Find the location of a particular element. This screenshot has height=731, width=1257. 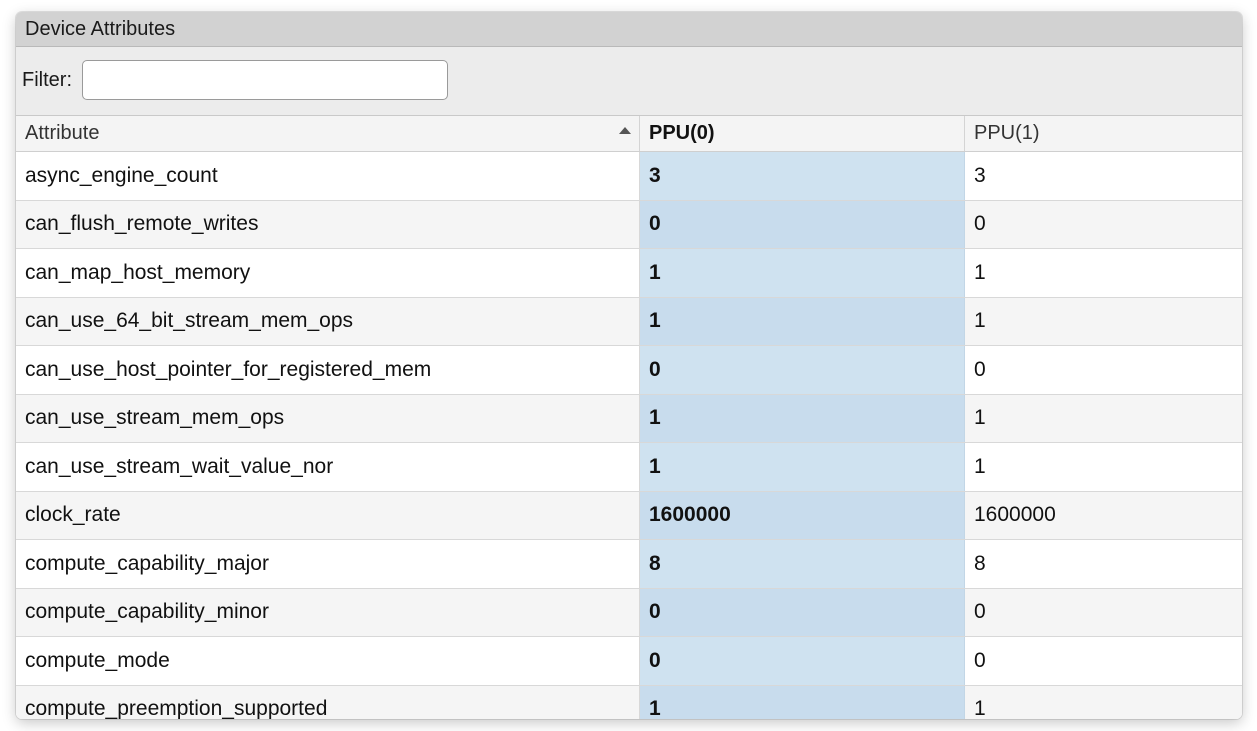

table-row: compute_capability_minor 0 0 is located at coordinates (629, 612).